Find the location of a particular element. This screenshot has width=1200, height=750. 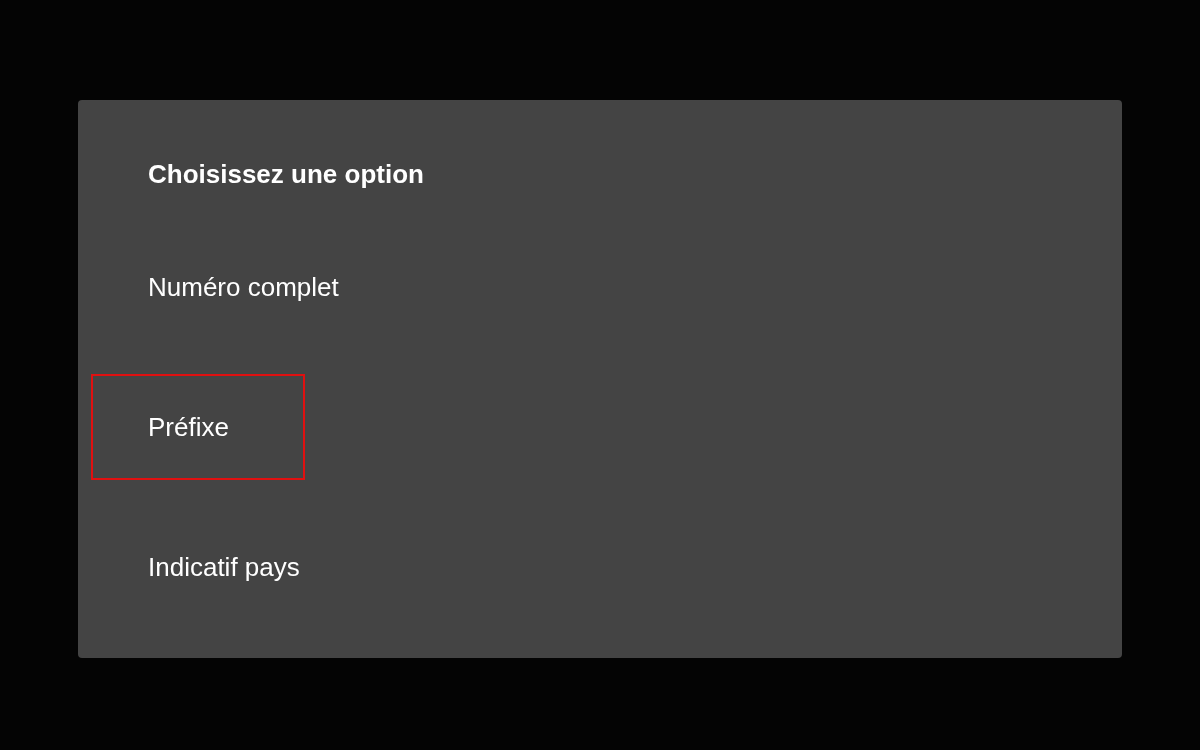

dialog-title: Choisissez une option is located at coordinates (286, 174).